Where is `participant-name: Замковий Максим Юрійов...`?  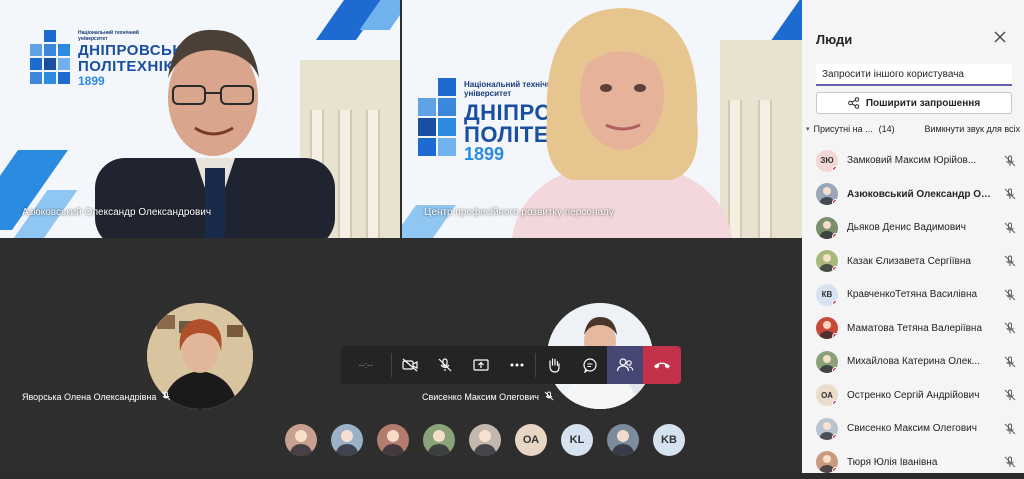
participant-name: Замковий Максим Юрійов... is located at coordinates (919, 160).